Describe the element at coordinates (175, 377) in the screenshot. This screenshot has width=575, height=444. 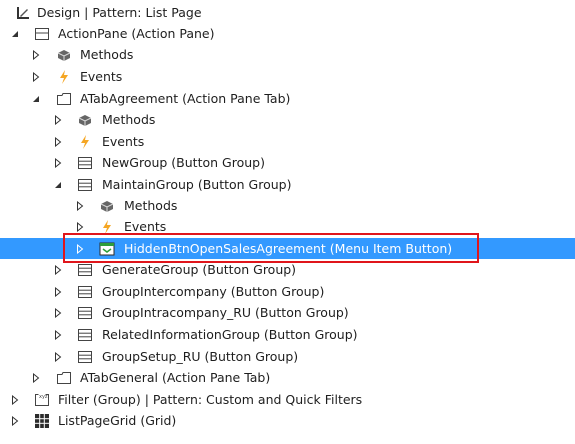
I see `tree-node-label: ATabGeneral (Action Pane Tab)` at that location.